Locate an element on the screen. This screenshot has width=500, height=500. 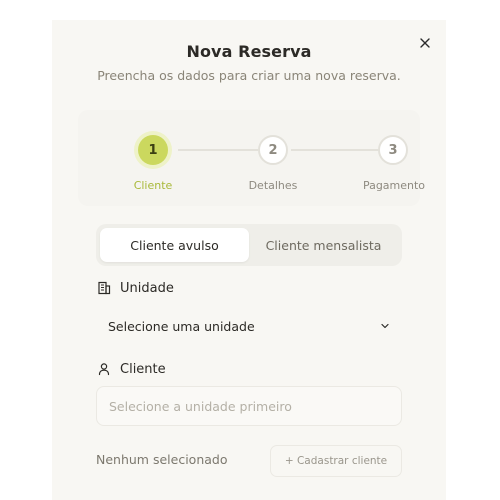
step-2-circle: 2 is located at coordinates (273, 150).